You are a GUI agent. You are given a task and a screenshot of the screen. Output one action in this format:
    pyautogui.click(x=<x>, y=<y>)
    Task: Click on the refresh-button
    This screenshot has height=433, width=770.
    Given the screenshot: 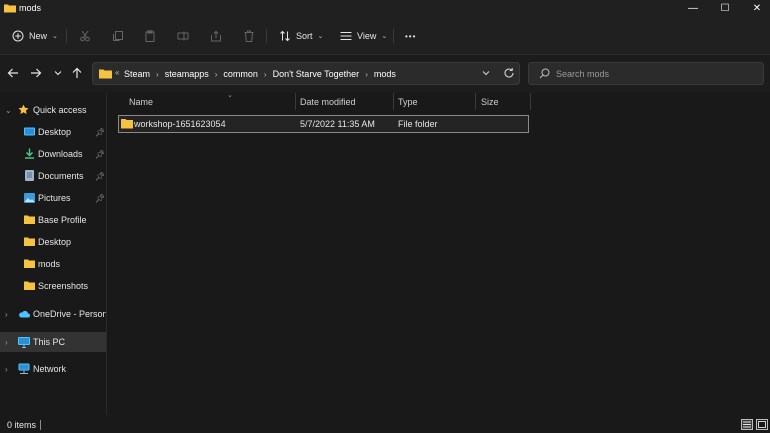 What is the action you would take?
    pyautogui.click(x=509, y=74)
    